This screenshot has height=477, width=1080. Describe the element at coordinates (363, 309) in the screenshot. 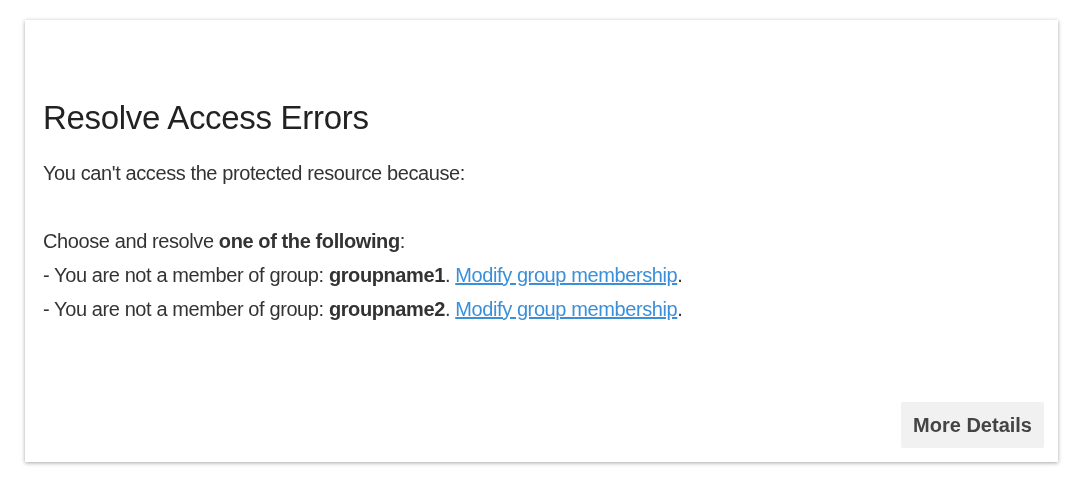

I see `reason-text: - You are not a member of group: groupname2. Modify group membership.` at that location.